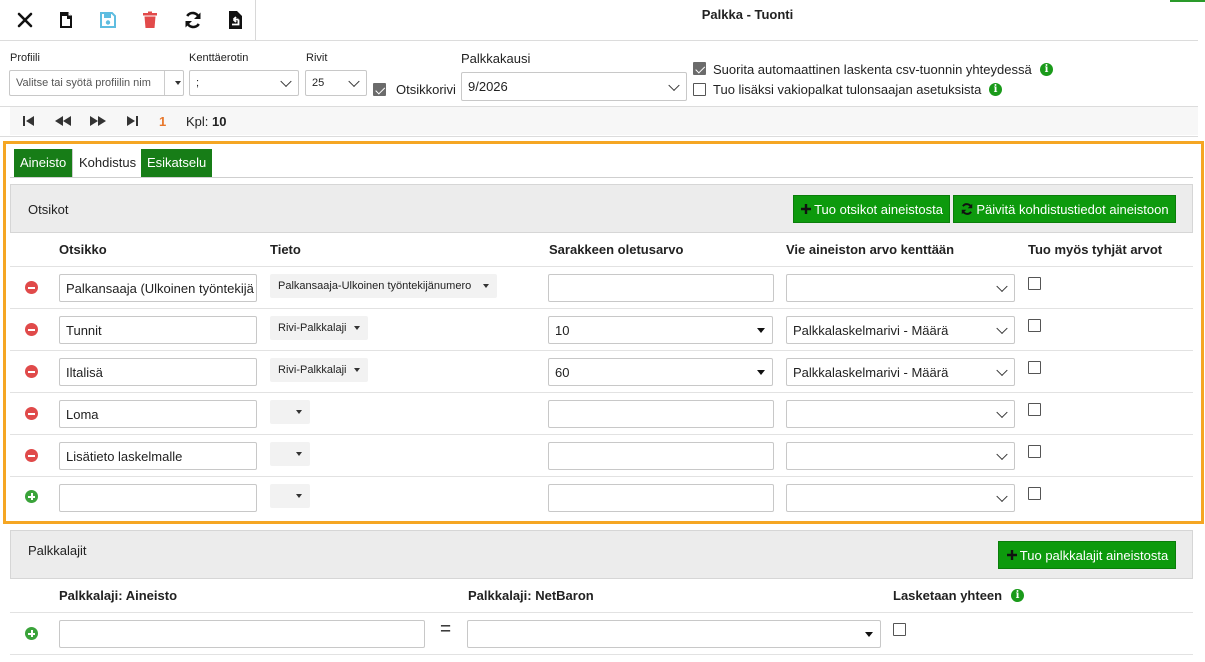 Image resolution: width=1205 pixels, height=662 pixels. What do you see at coordinates (426, 89) in the screenshot?
I see `header-row-label: Otsikkorivi` at bounding box center [426, 89].